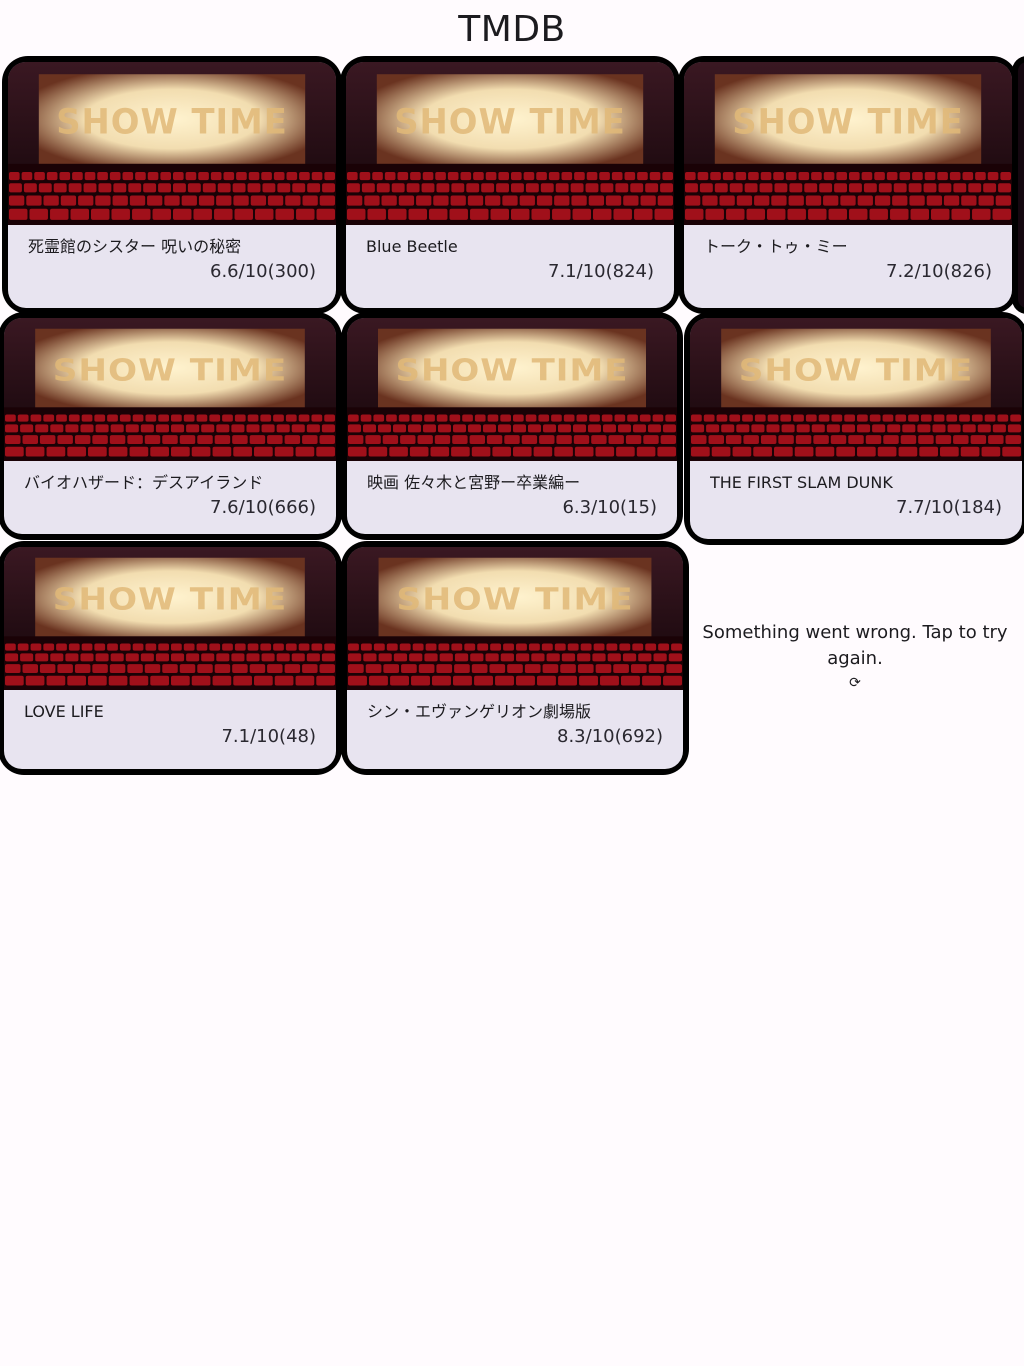  Describe the element at coordinates (263, 507) in the screenshot. I see `movie-rating: 7.6/10(666)` at that location.